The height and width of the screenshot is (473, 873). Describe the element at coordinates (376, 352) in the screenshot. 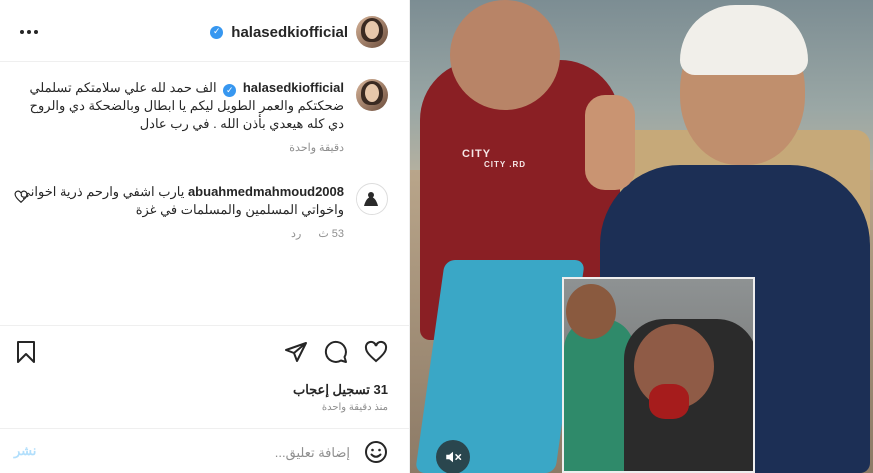

I see `like-heart-icon` at that location.